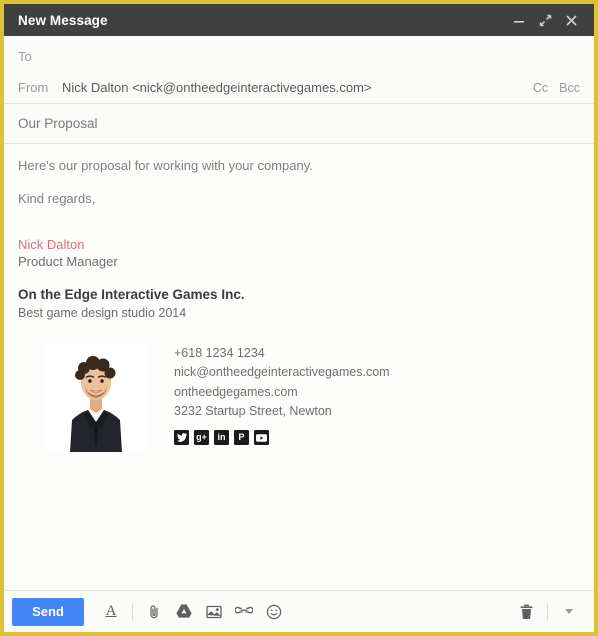  I want to click on cc-bcc-group: Cc Bcc, so click(556, 88).